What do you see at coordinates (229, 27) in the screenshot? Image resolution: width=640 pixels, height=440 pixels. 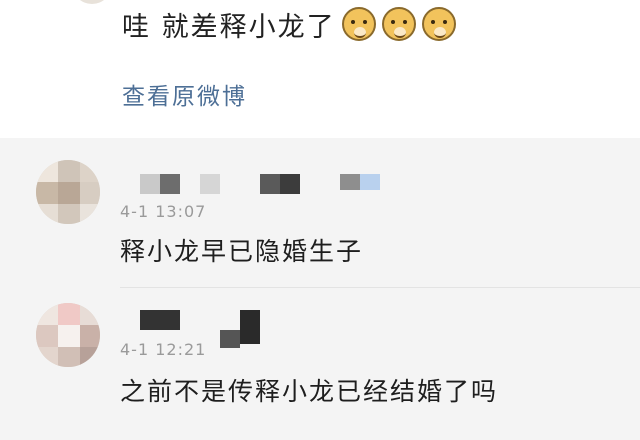 I see `post-text: 哇 就差释小龙了` at bounding box center [229, 27].